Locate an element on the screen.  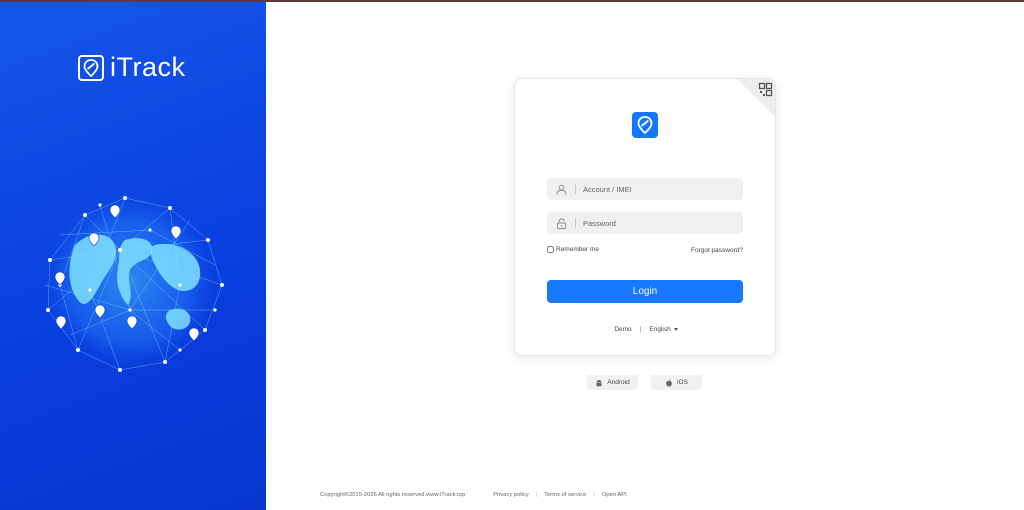
card-footer-links: Demo | English is located at coordinates (645, 329).